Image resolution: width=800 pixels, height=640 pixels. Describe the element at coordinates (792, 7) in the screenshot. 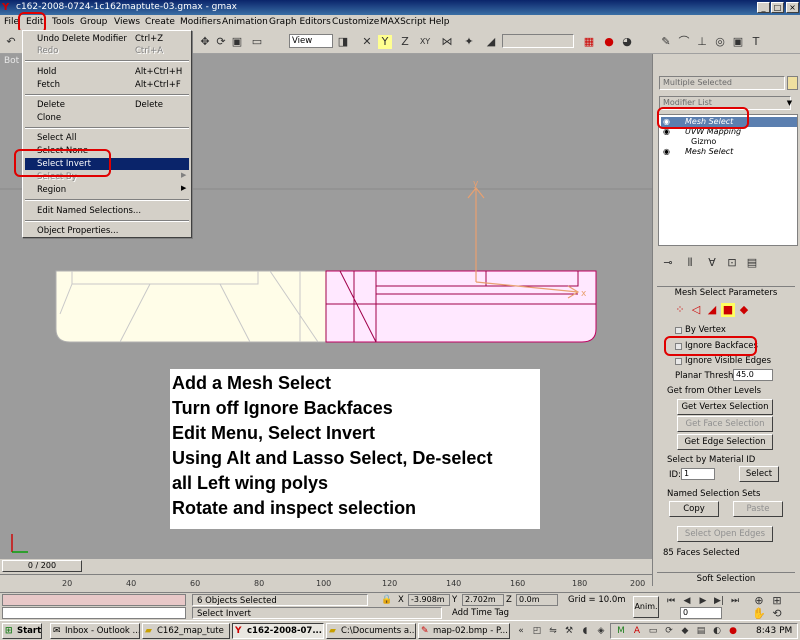

I see `close-button: ×` at that location.